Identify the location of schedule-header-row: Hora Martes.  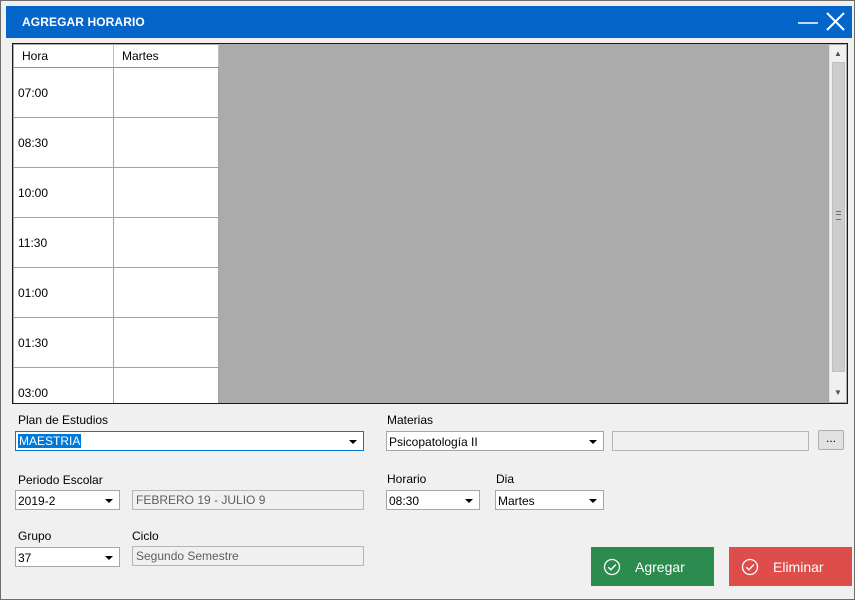
(116, 56).